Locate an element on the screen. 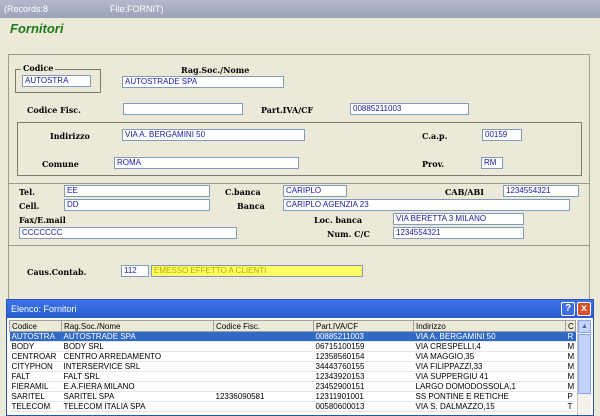 This screenshot has height=416, width=600. ragsoc-field: AUTOSTRADE SPA is located at coordinates (203, 82).